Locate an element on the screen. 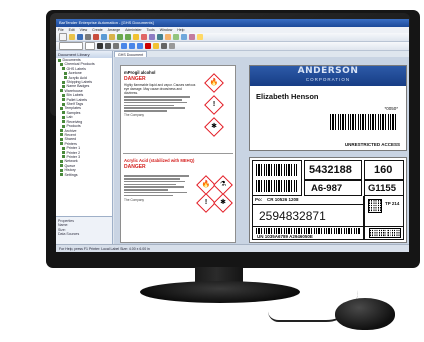 The width and height of the screenshot is (424, 342). property-data-sources: Data Sources is located at coordinates (69, 234).